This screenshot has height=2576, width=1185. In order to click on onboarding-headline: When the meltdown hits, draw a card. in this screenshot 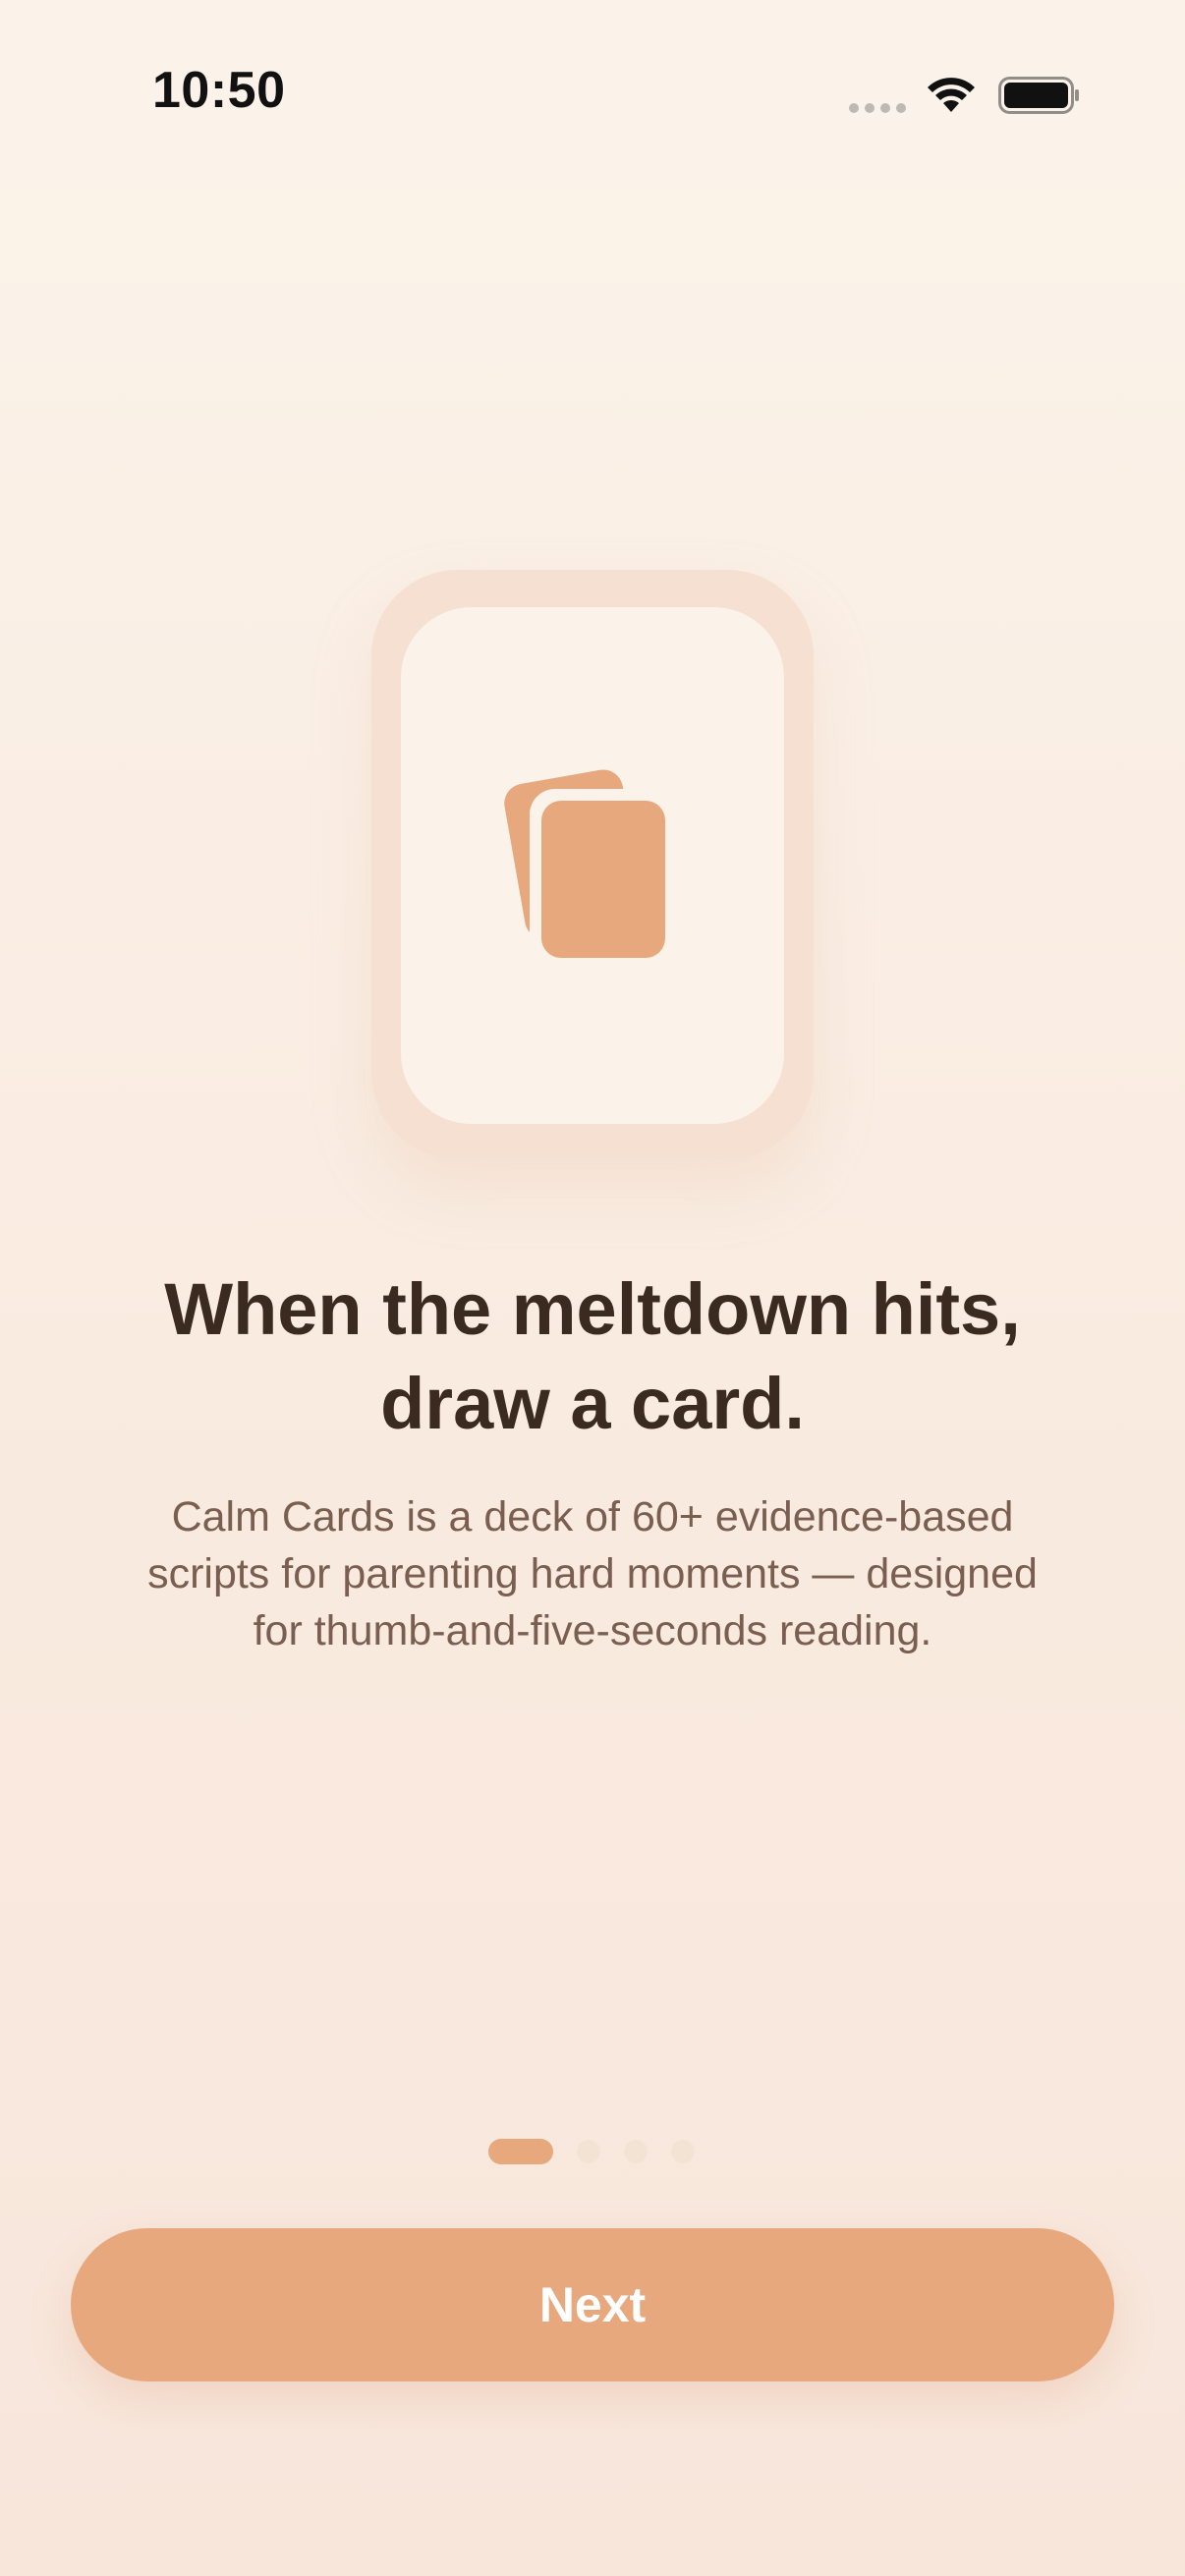, I will do `click(592, 1356)`.